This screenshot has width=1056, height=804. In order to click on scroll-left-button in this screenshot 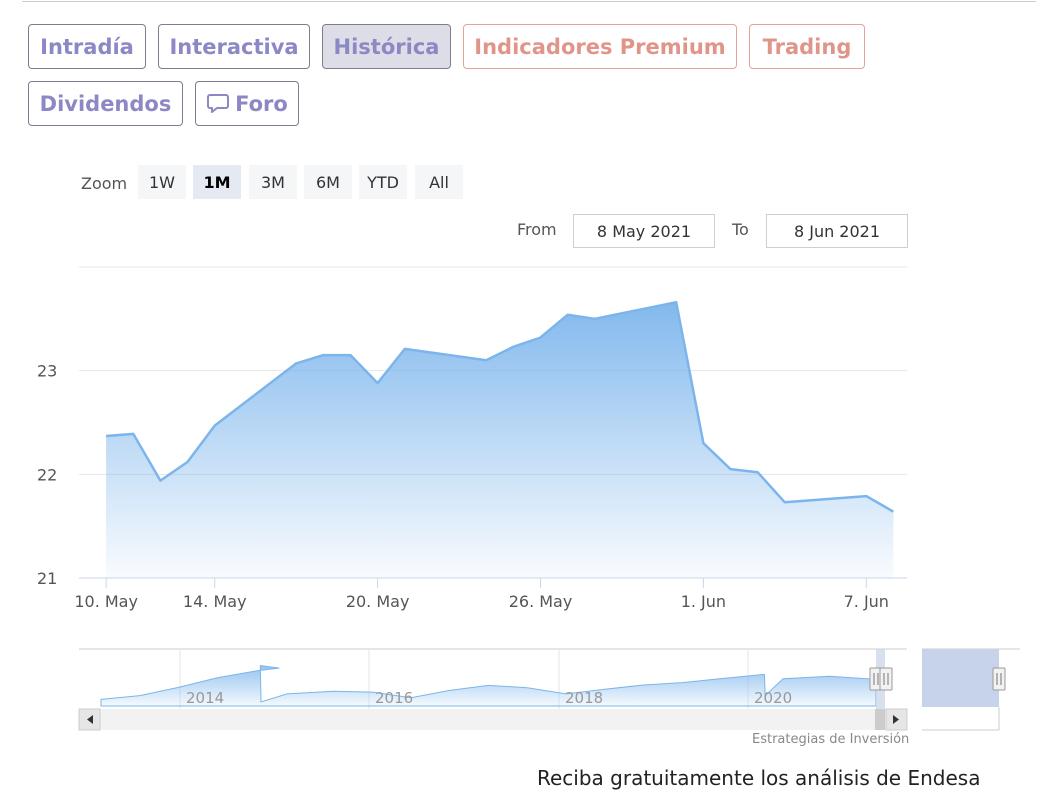, I will do `click(89, 719)`.